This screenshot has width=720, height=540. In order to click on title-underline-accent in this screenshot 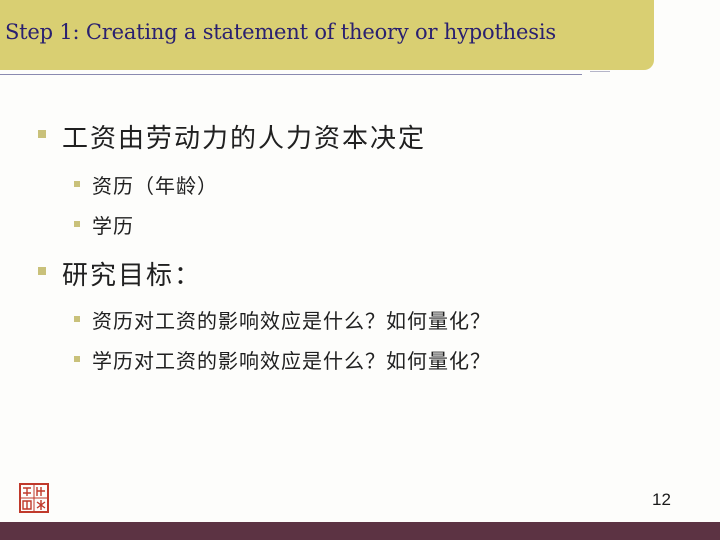, I will do `click(600, 71)`.